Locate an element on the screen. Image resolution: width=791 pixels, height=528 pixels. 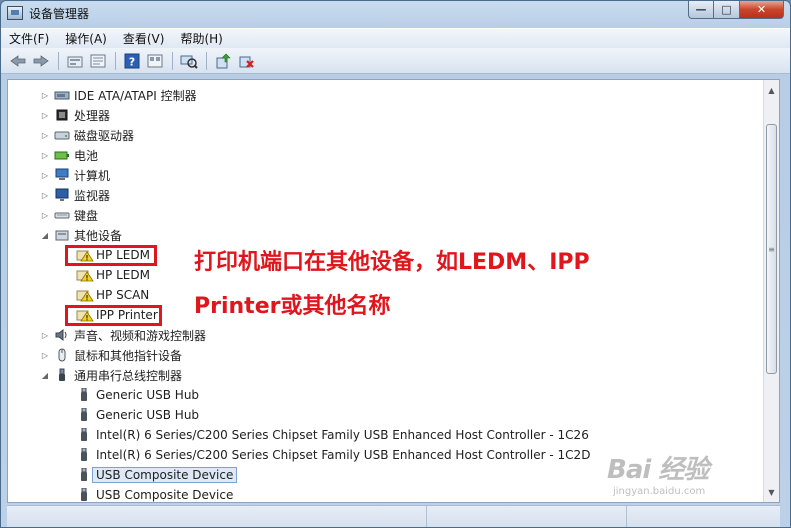
tree-node-label: 其他设备 is located at coordinates (98, 235).